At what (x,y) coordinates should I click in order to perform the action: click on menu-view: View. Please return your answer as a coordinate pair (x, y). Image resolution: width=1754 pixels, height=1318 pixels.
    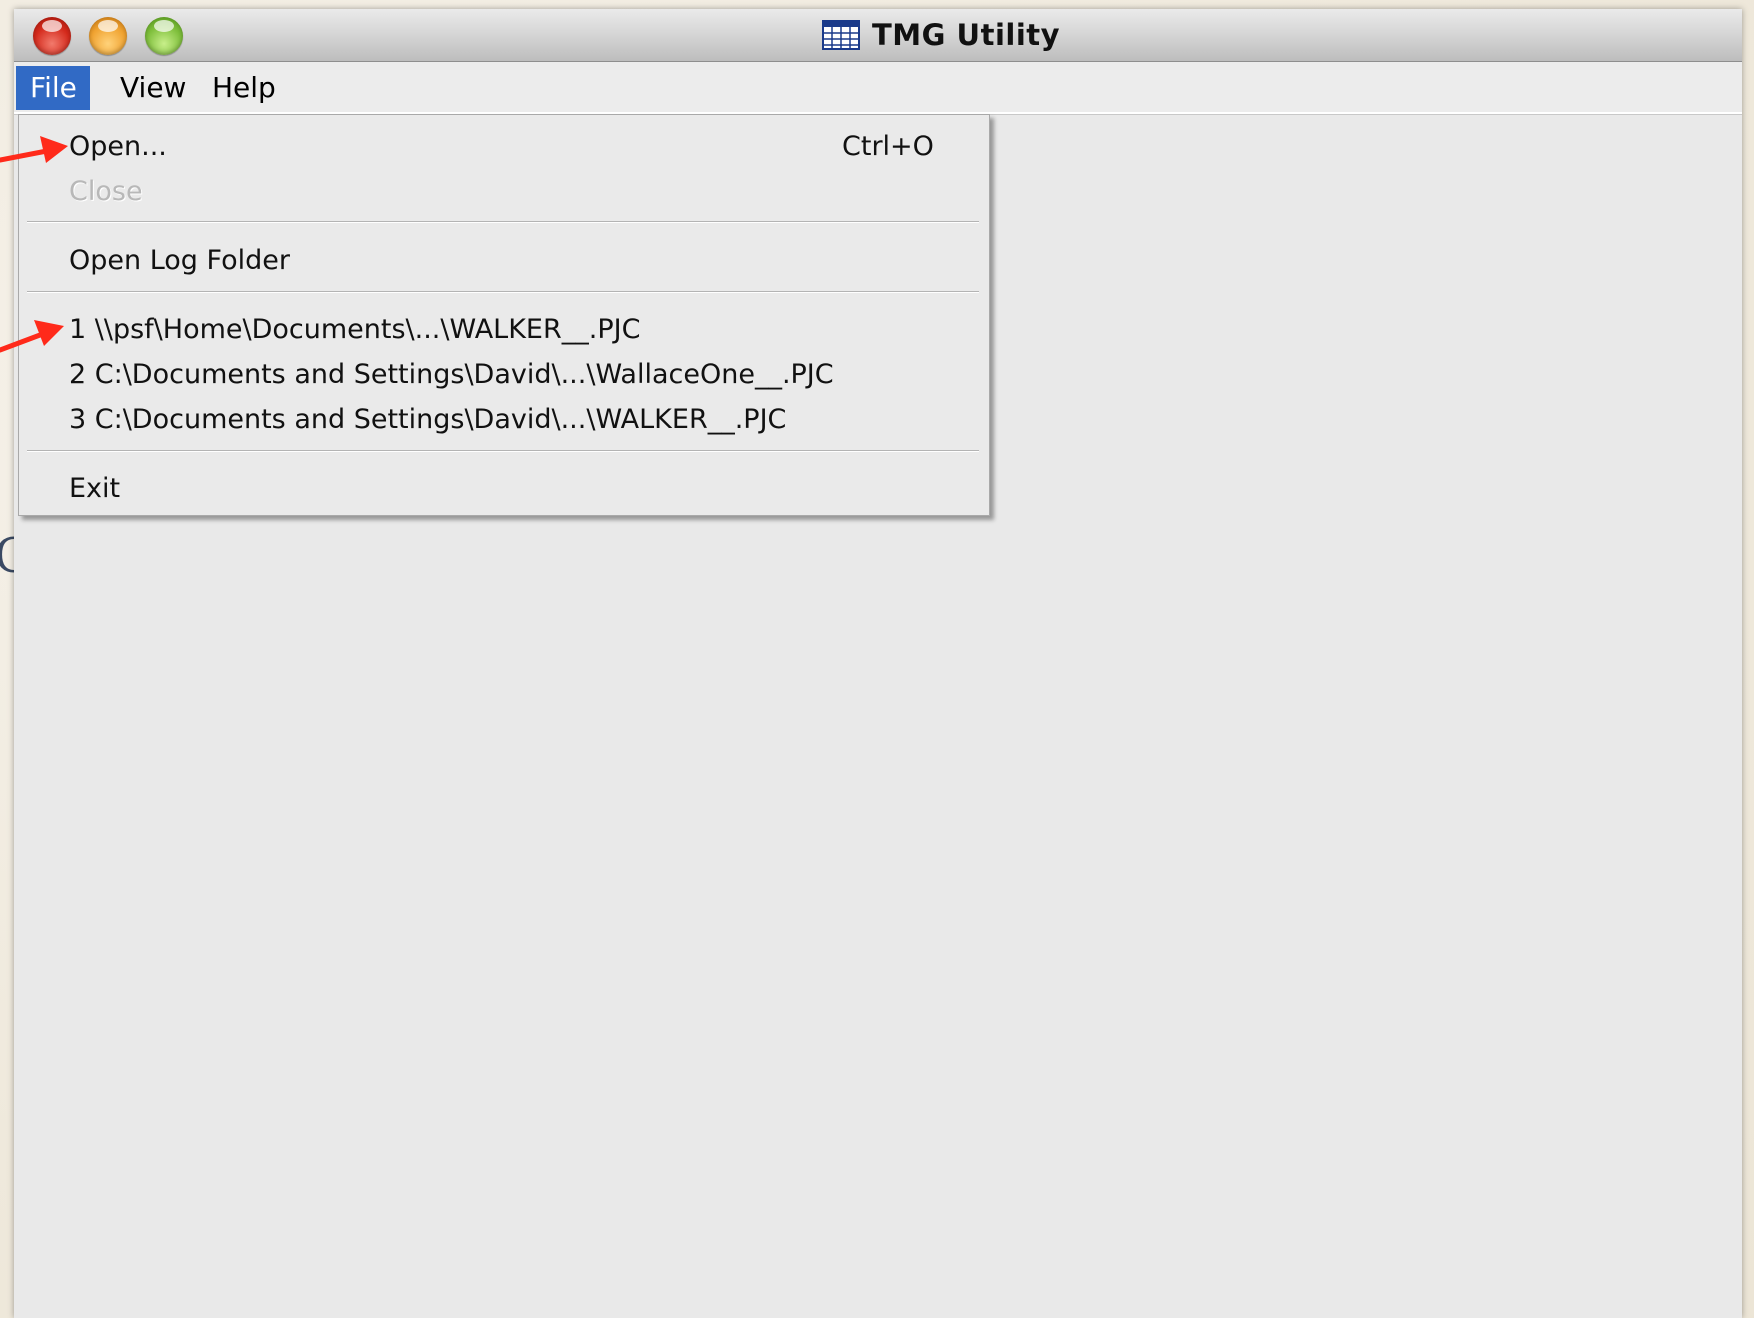
    Looking at the image, I should click on (153, 88).